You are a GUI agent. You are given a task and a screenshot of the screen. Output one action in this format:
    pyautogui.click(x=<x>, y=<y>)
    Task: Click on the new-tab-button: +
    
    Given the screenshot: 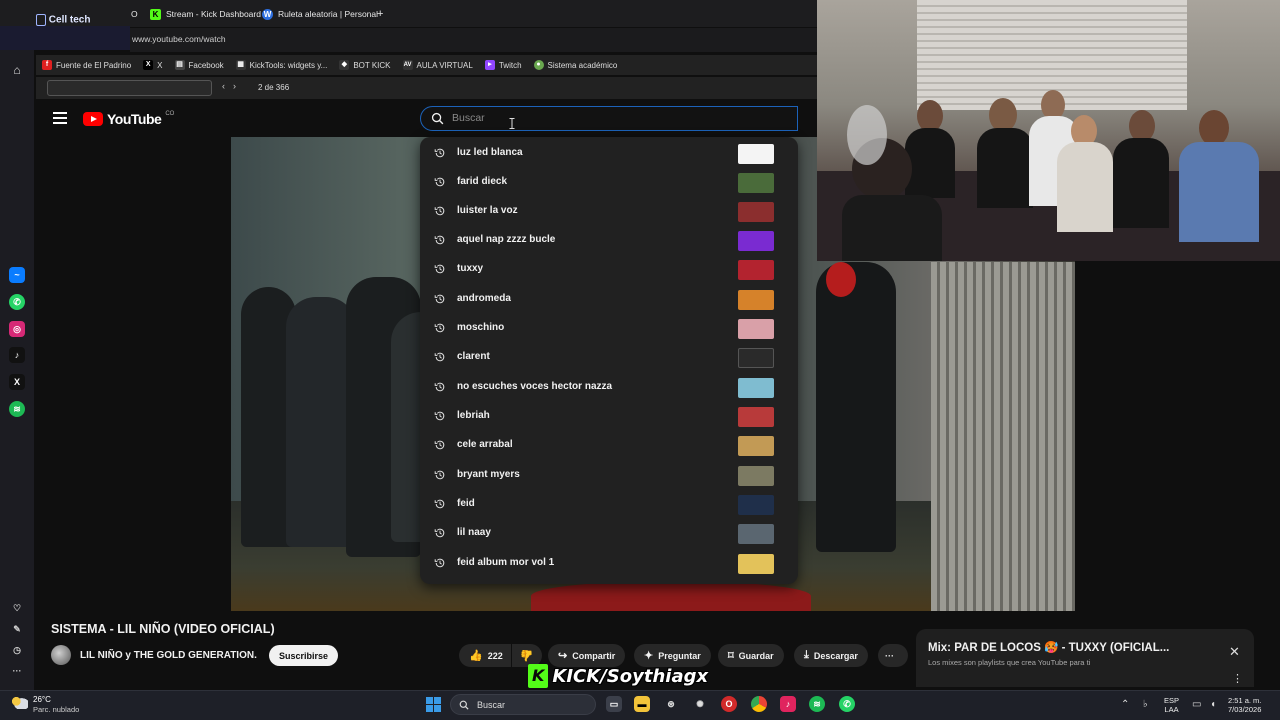 What is the action you would take?
    pyautogui.click(x=380, y=14)
    